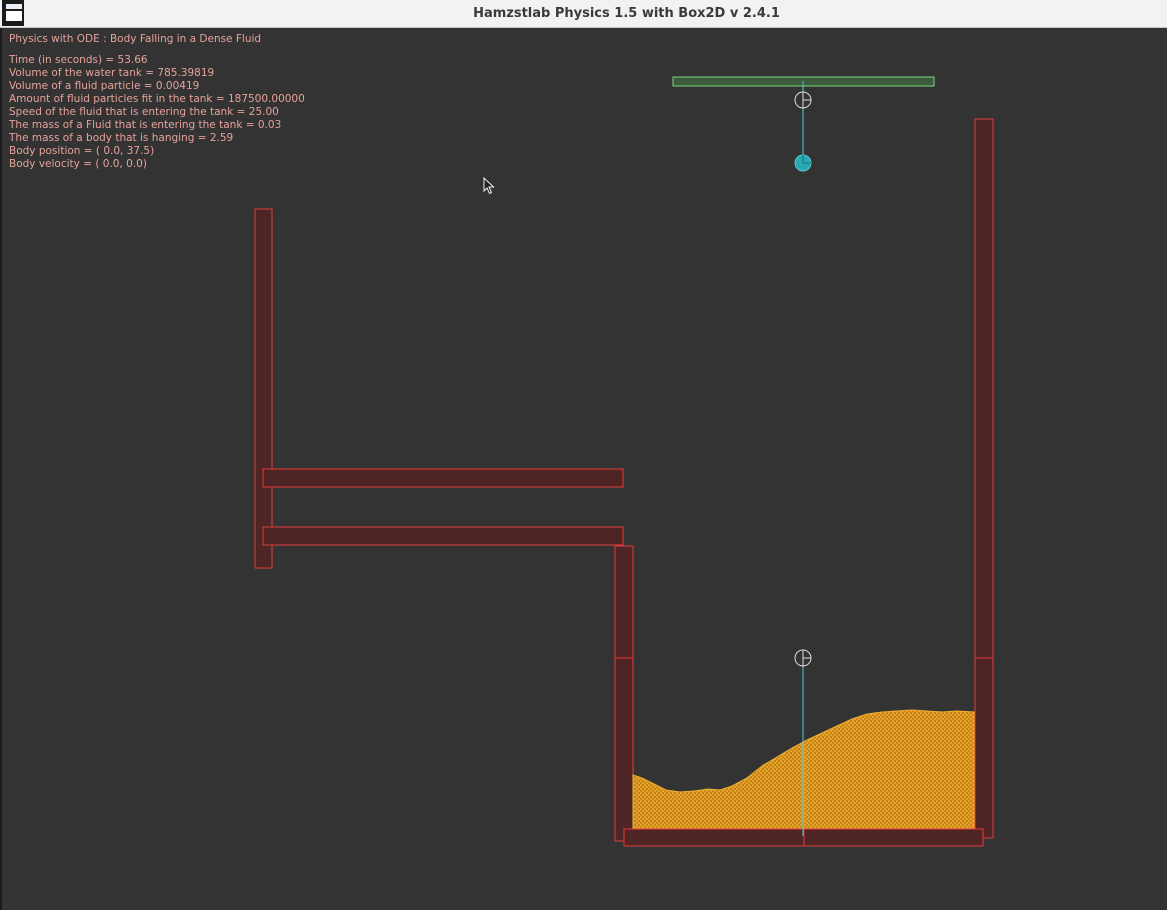 This screenshot has height=910, width=1167. What do you see at coordinates (624, 749) in the screenshot?
I see `tank-left-wall-lower` at bounding box center [624, 749].